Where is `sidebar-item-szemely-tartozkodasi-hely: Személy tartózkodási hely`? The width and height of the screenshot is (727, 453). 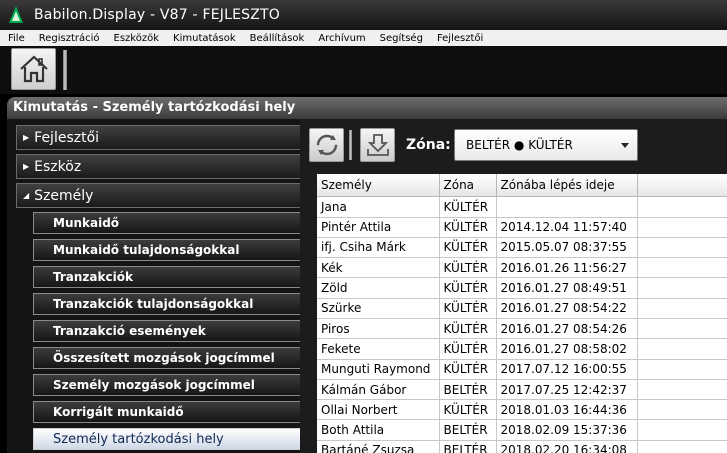 sidebar-item-szemely-tartozkodasi-hely: Személy tartózkodási hely is located at coordinates (167, 439).